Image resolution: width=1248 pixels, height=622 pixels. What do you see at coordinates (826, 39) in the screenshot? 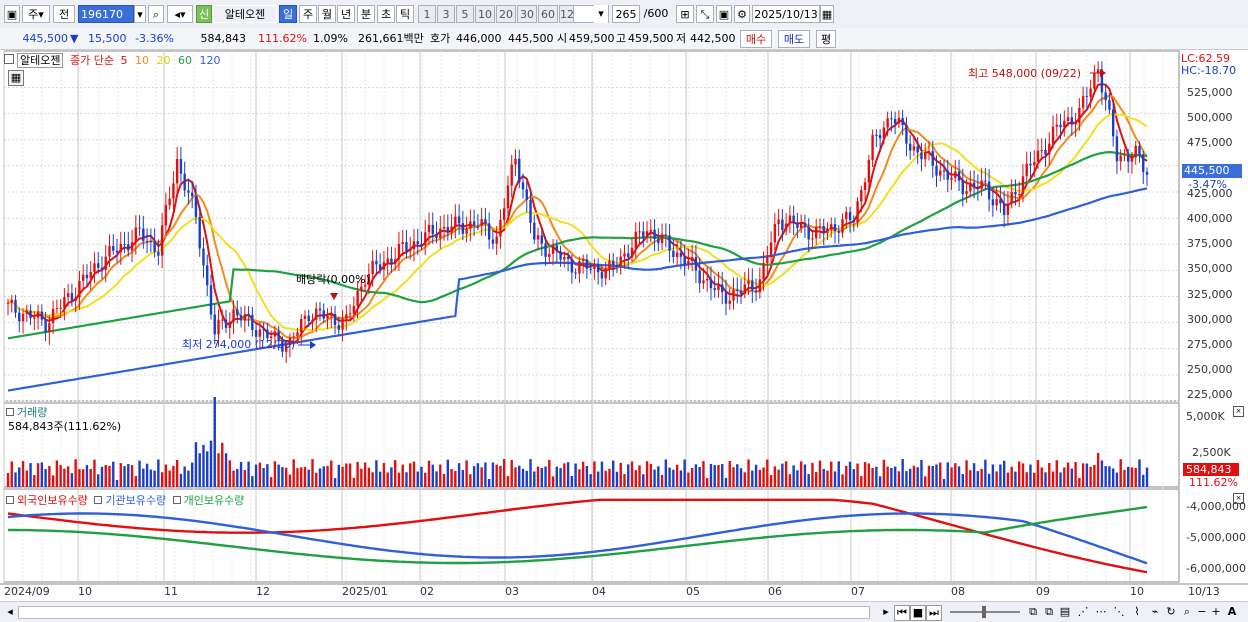
I see `eval-button: 평` at bounding box center [826, 39].